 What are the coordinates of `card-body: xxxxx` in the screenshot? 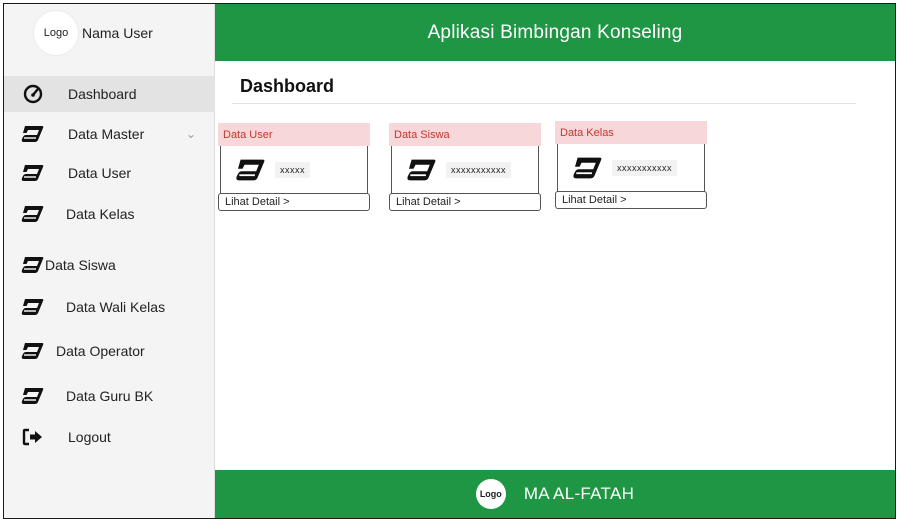 It's located at (294, 170).